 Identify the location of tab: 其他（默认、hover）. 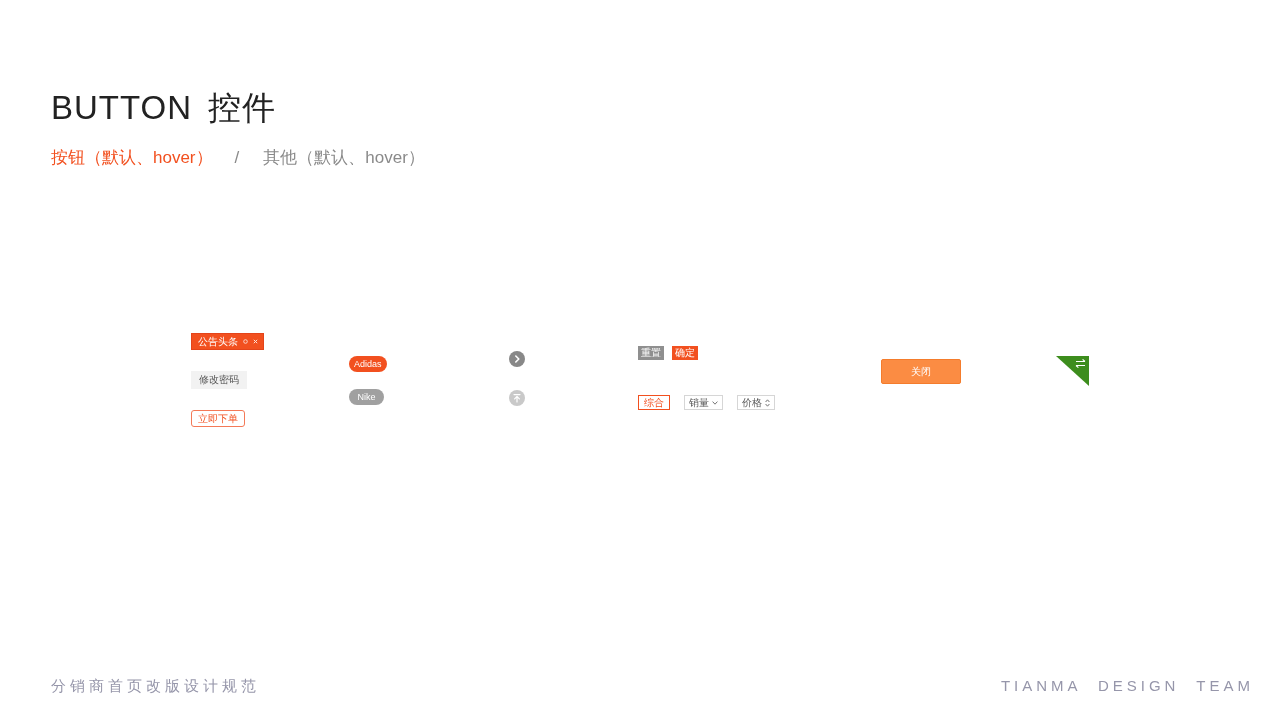
(344, 158).